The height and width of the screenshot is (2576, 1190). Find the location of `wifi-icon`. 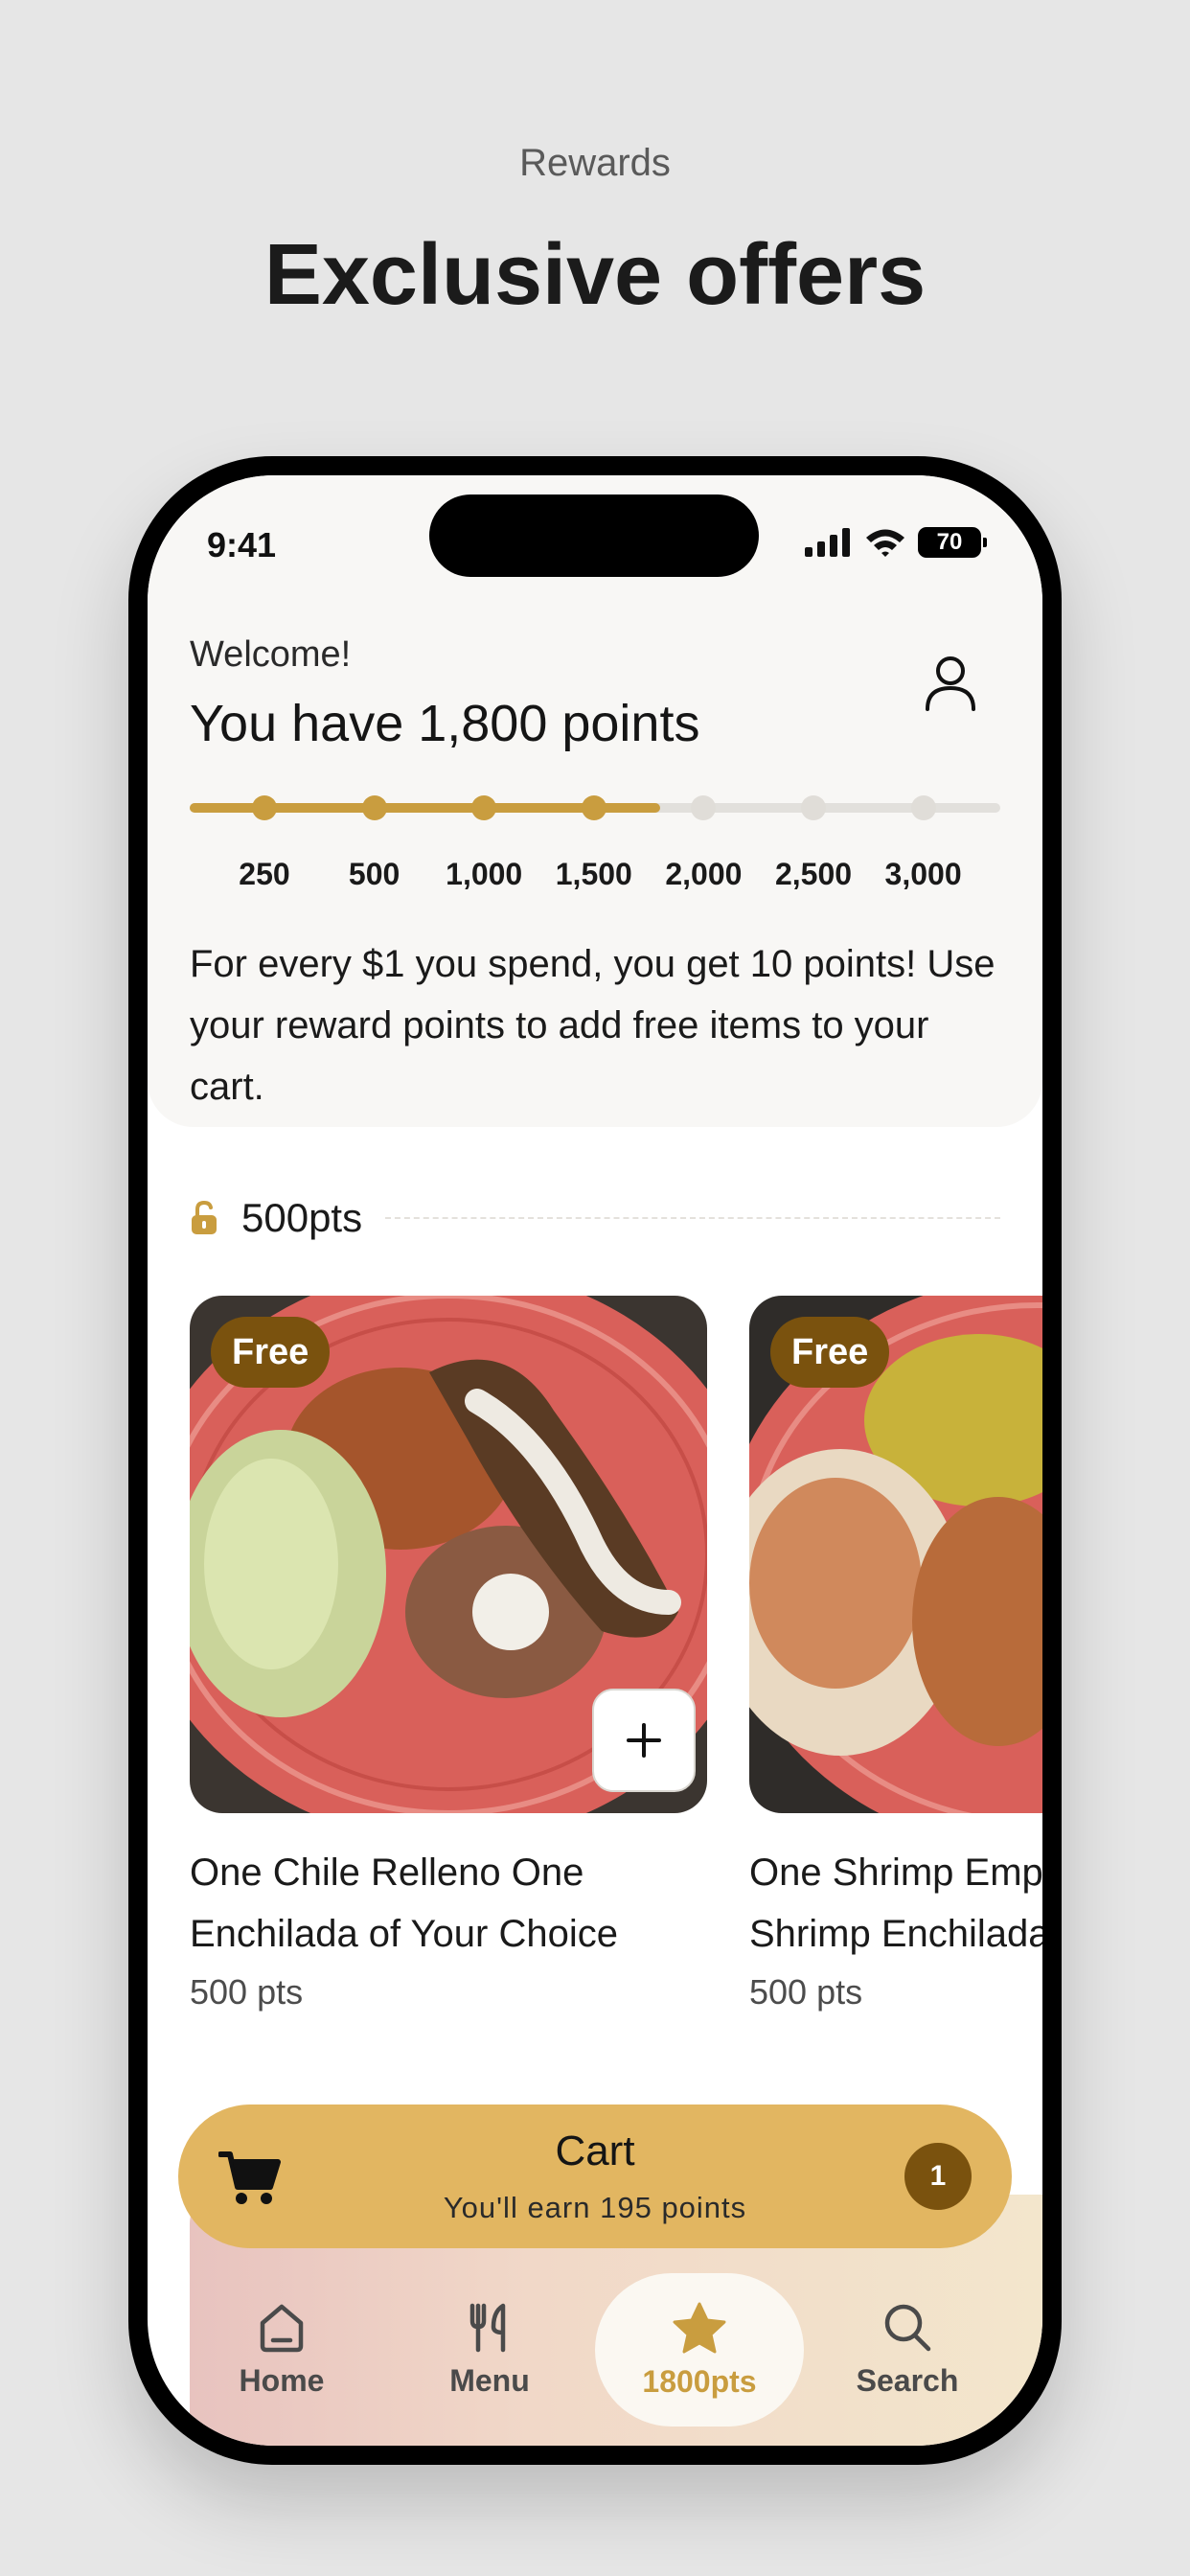

wifi-icon is located at coordinates (885, 543).